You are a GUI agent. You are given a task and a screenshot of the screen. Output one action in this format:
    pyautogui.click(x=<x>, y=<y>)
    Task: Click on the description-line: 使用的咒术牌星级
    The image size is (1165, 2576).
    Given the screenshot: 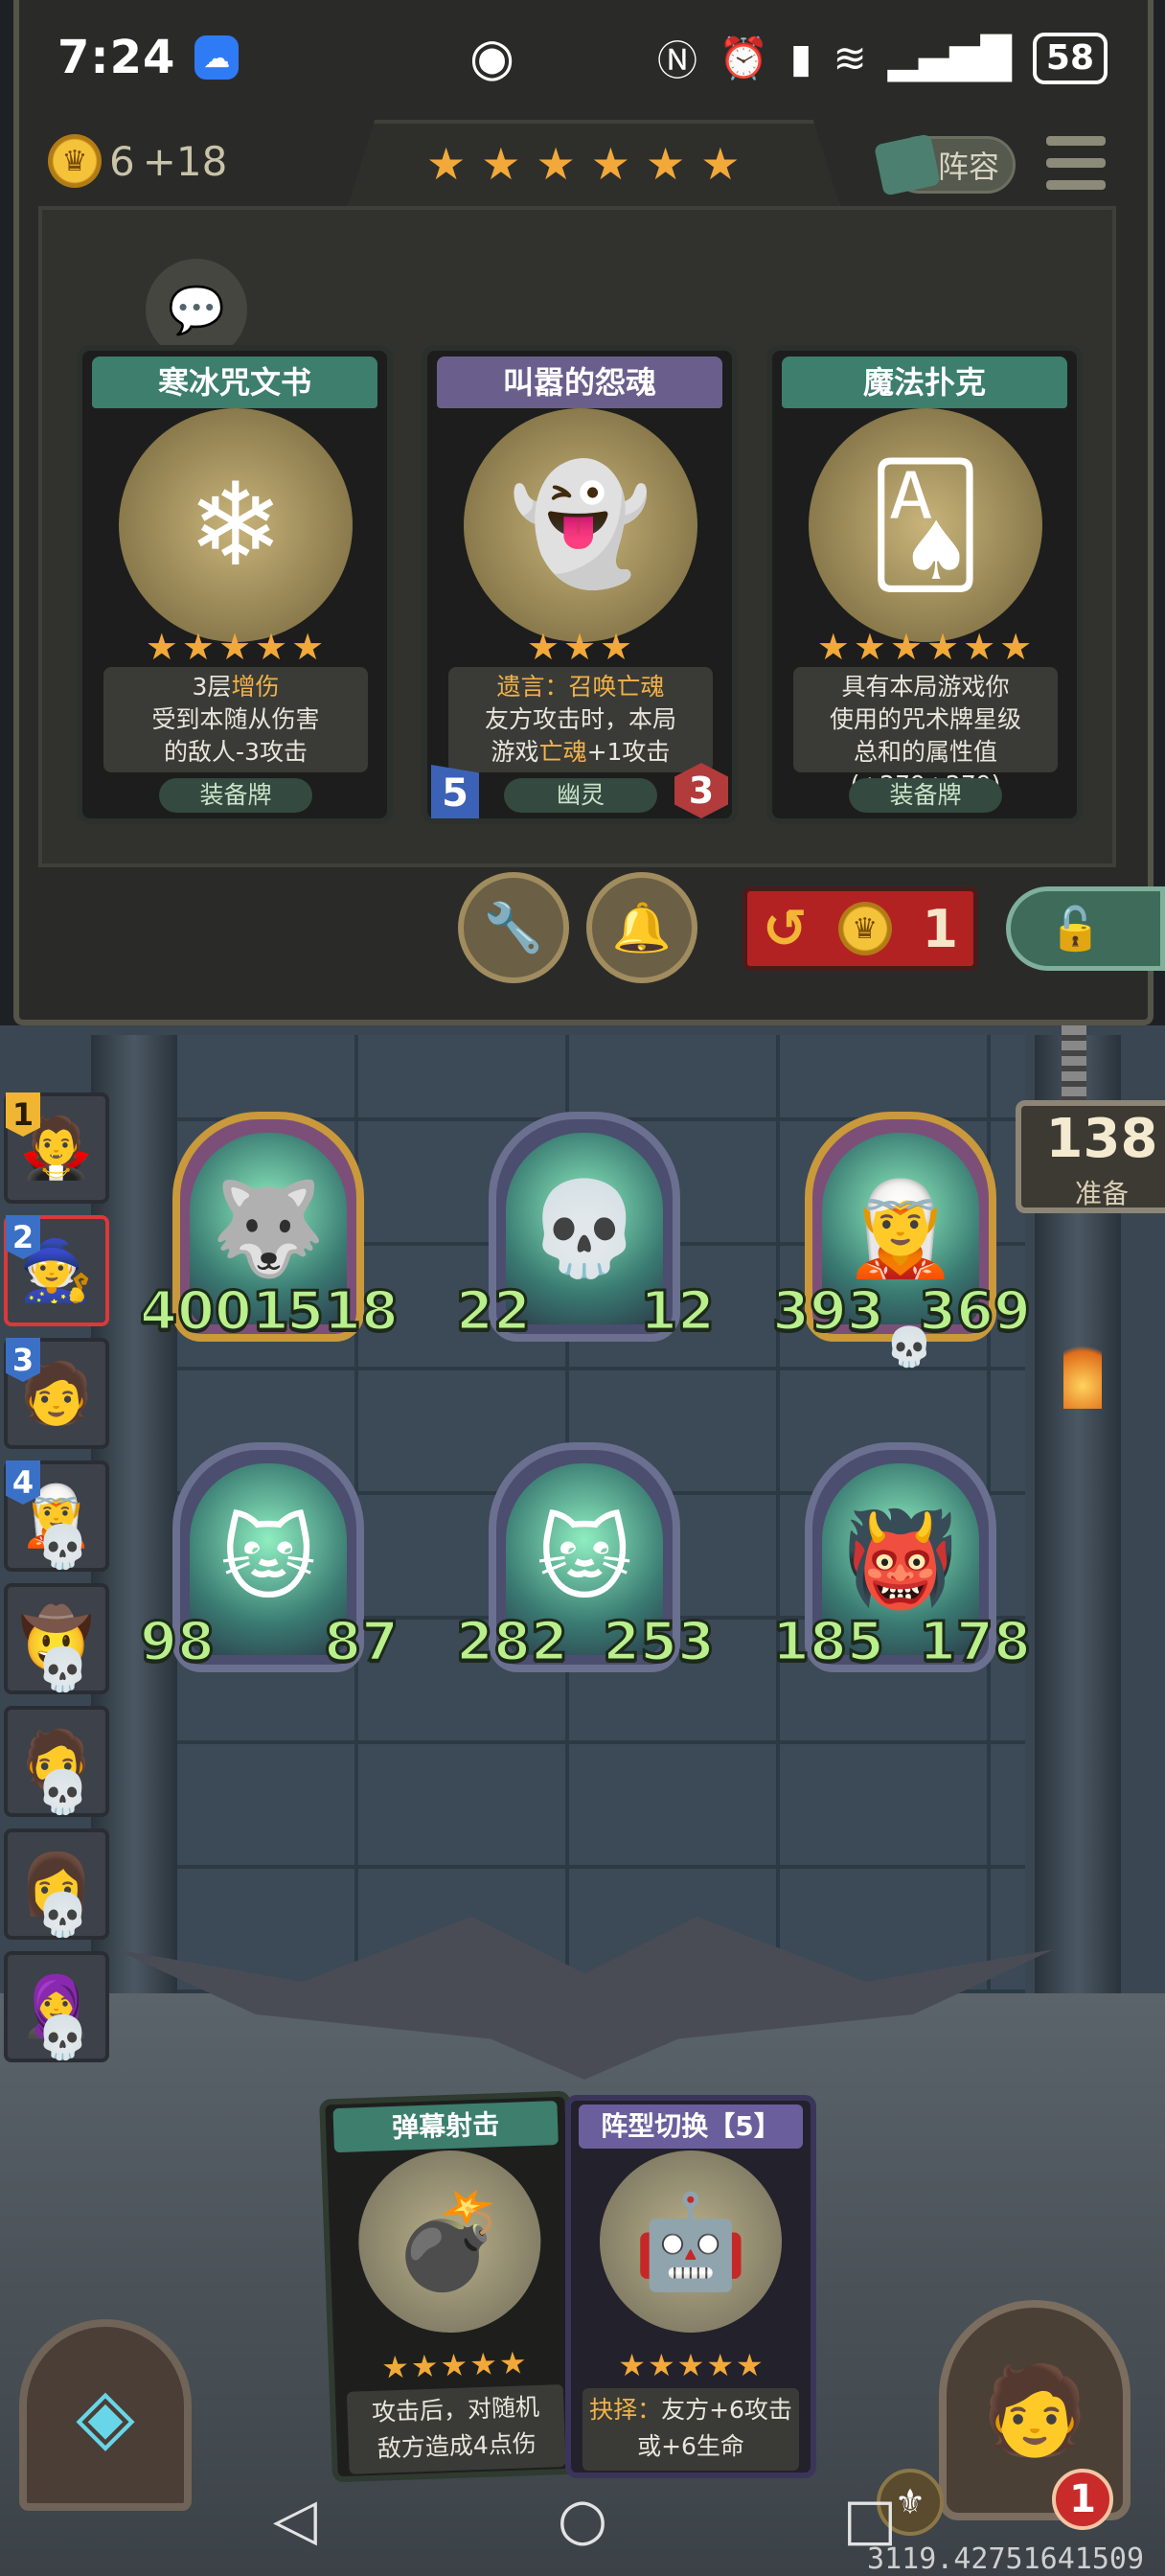 What is the action you would take?
    pyautogui.click(x=925, y=719)
    